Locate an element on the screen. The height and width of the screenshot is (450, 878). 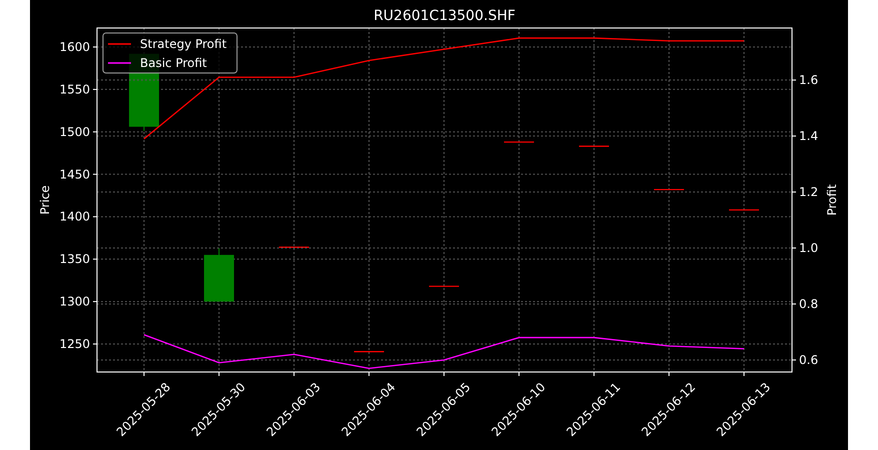
tick-label: 1250 is located at coordinates (74, 344).